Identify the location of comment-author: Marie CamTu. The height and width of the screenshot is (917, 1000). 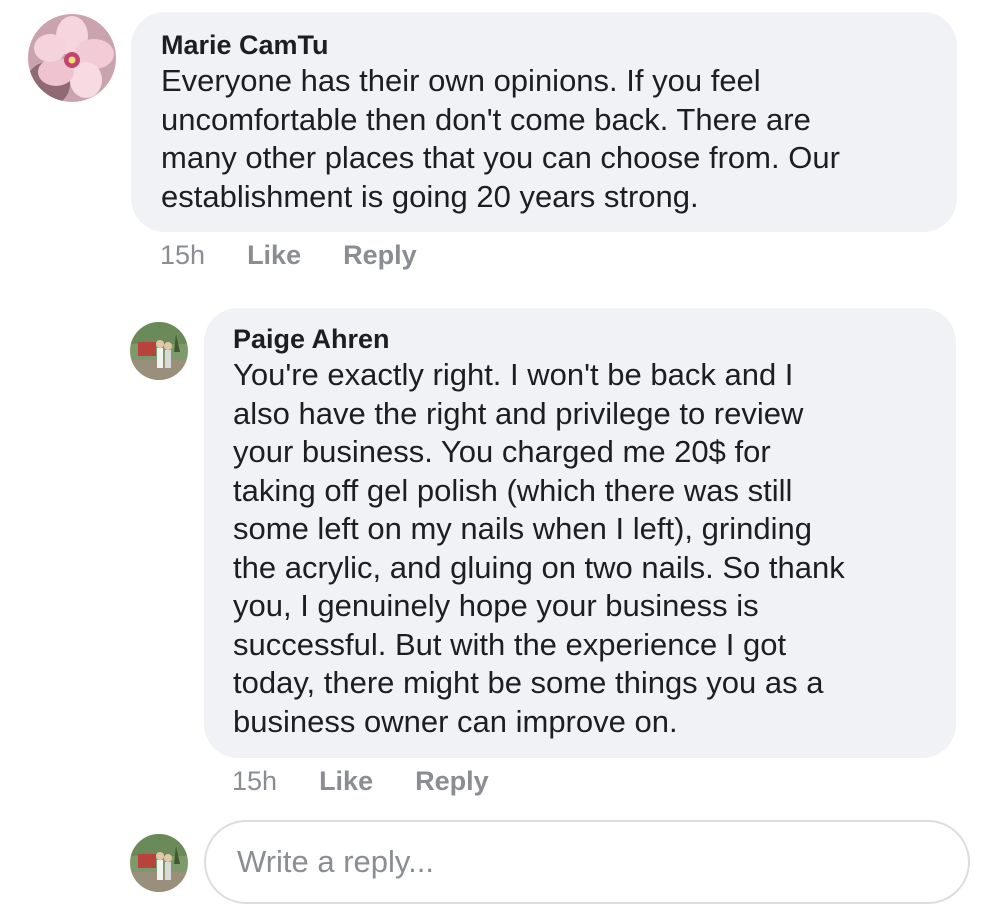
(559, 45).